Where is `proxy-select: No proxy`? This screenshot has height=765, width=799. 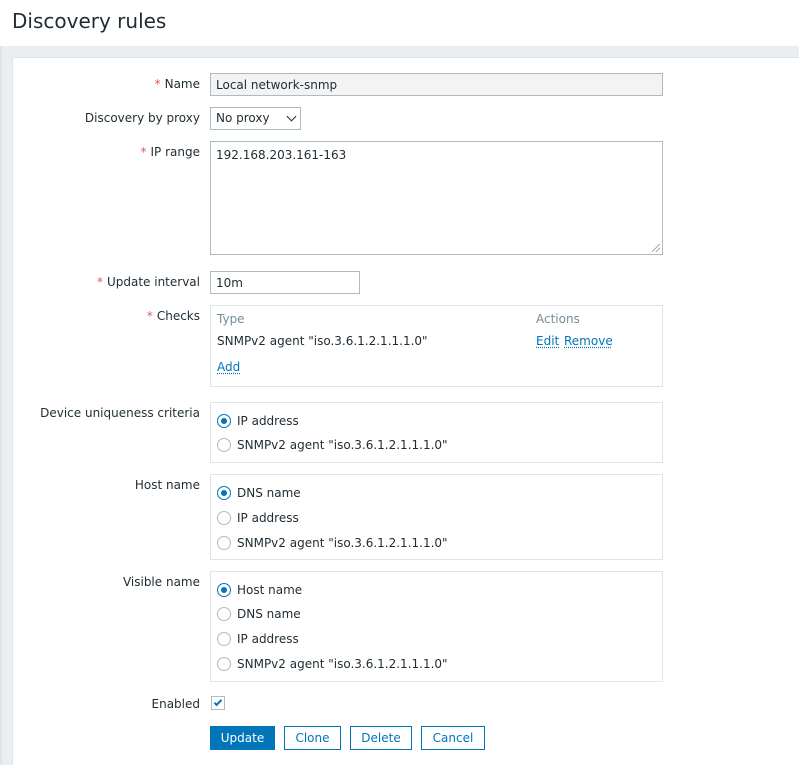
proxy-select: No proxy is located at coordinates (255, 118).